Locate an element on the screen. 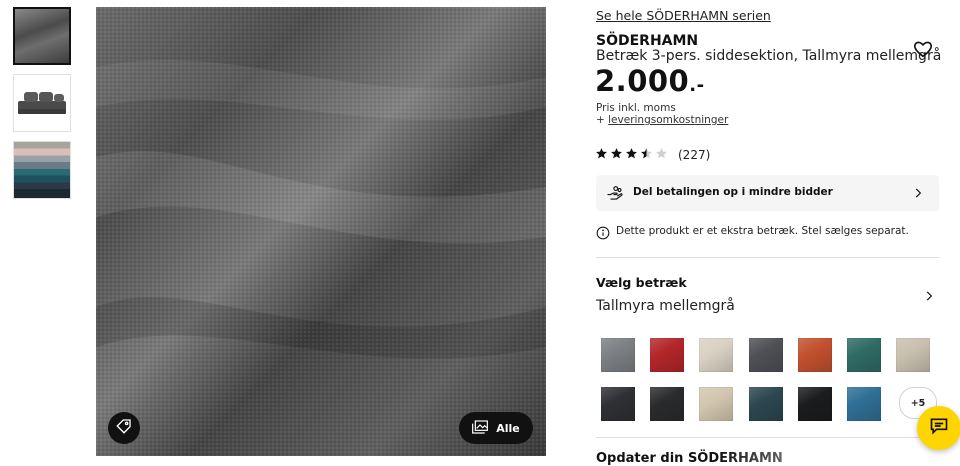 The width and height of the screenshot is (960, 466). price-note: Pris inkl. moms is located at coordinates (636, 108).